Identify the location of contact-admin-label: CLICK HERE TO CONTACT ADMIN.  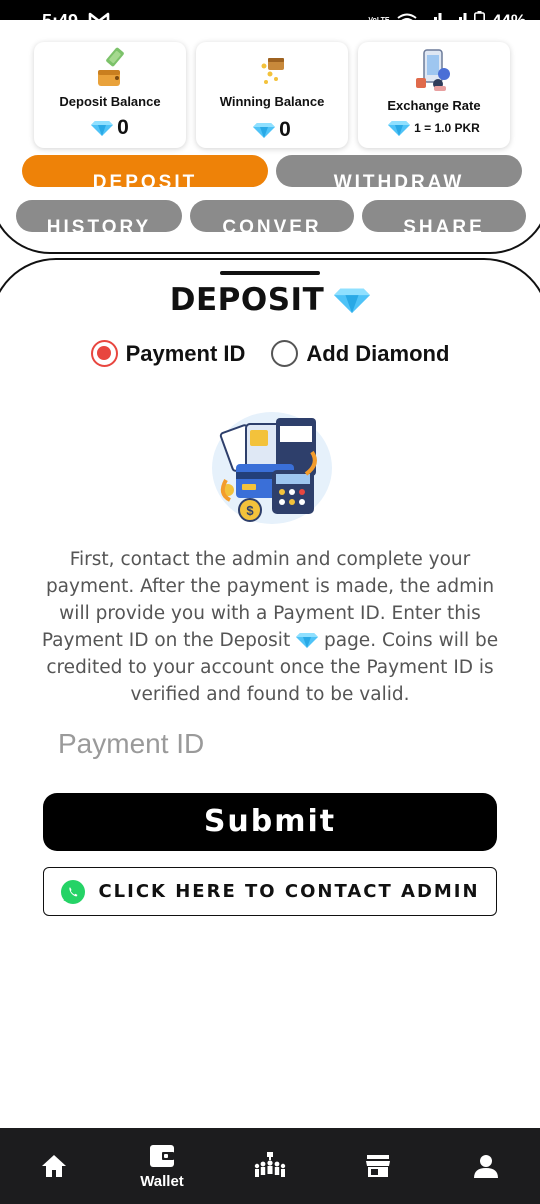
(289, 891).